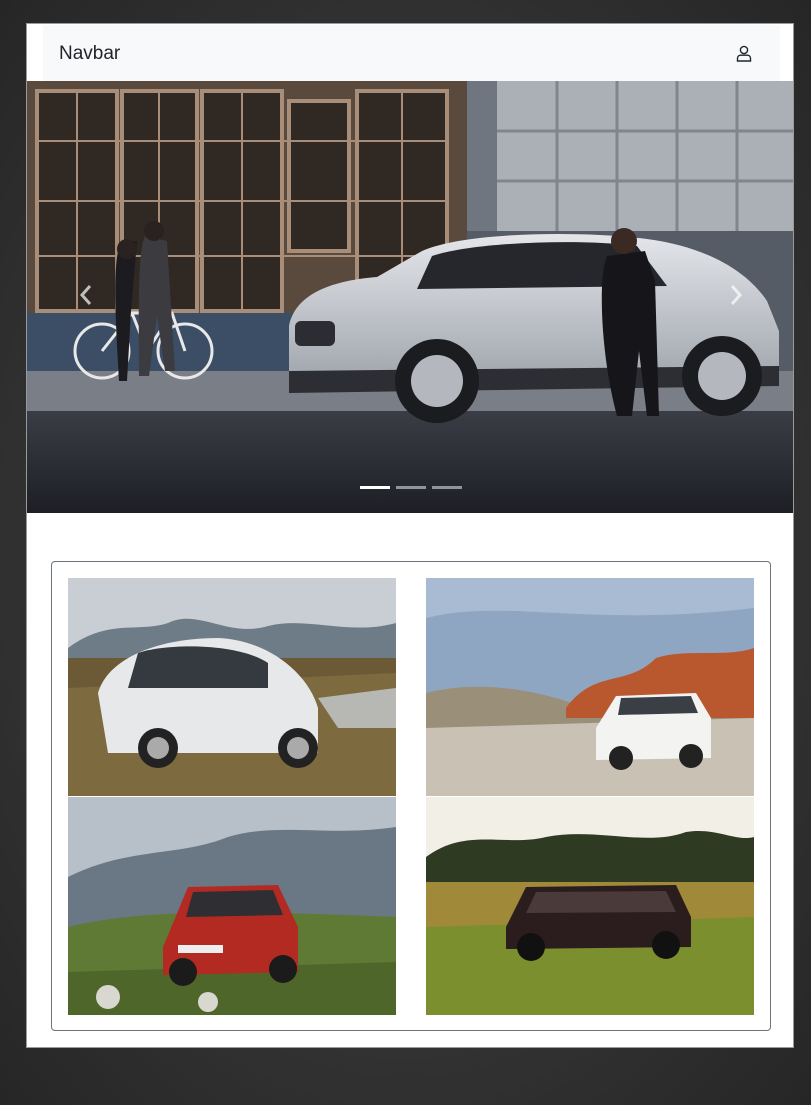 The width and height of the screenshot is (811, 1105). What do you see at coordinates (411, 53) in the screenshot?
I see `navbar: Navbar` at bounding box center [411, 53].